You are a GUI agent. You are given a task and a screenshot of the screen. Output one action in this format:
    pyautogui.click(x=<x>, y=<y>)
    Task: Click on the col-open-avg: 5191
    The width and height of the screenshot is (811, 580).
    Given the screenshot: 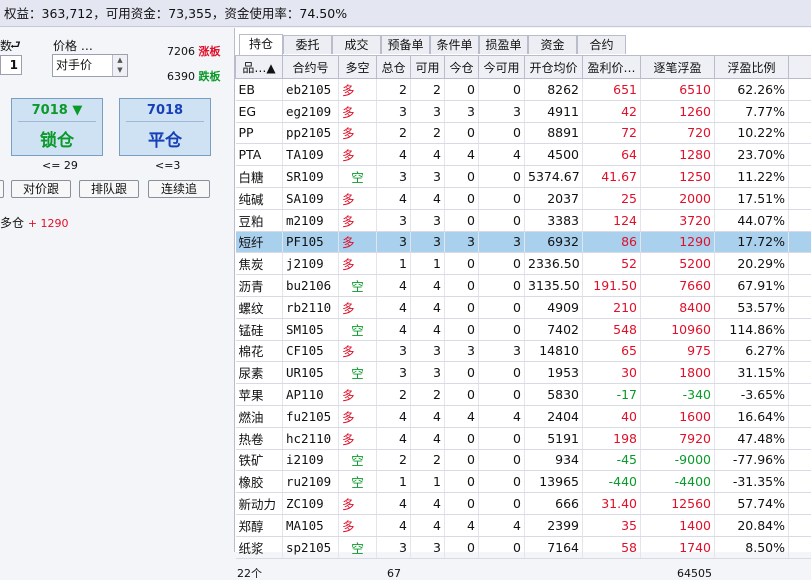 What is the action you would take?
    pyautogui.click(x=554, y=438)
    